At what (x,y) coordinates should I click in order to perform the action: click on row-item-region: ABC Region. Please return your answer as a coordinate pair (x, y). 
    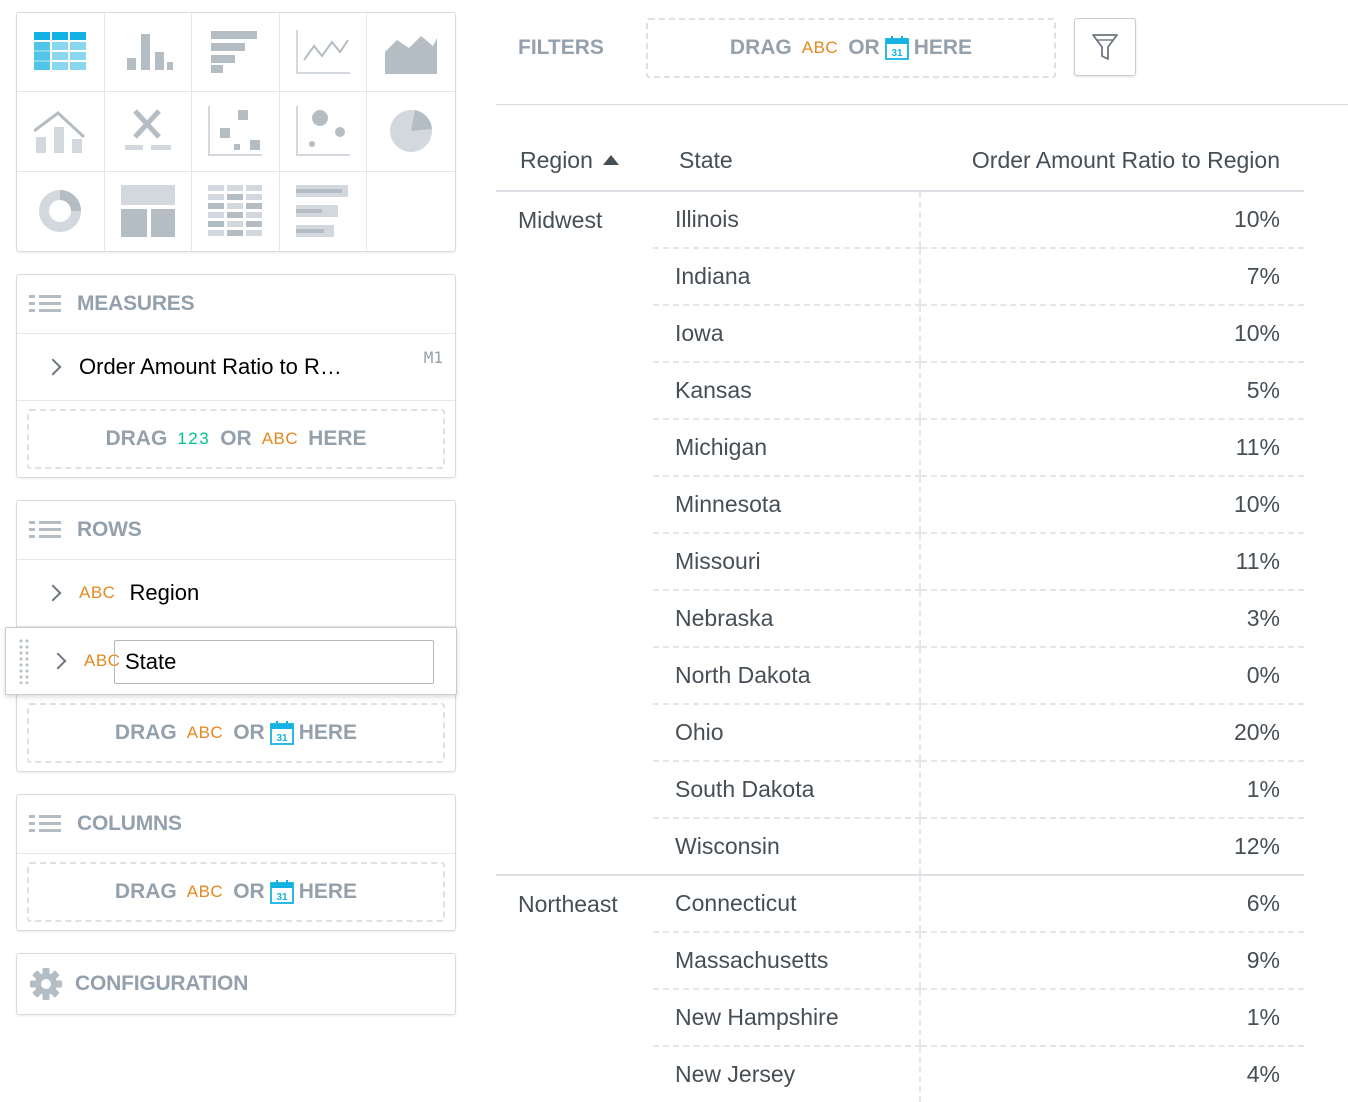
    Looking at the image, I should click on (236, 593).